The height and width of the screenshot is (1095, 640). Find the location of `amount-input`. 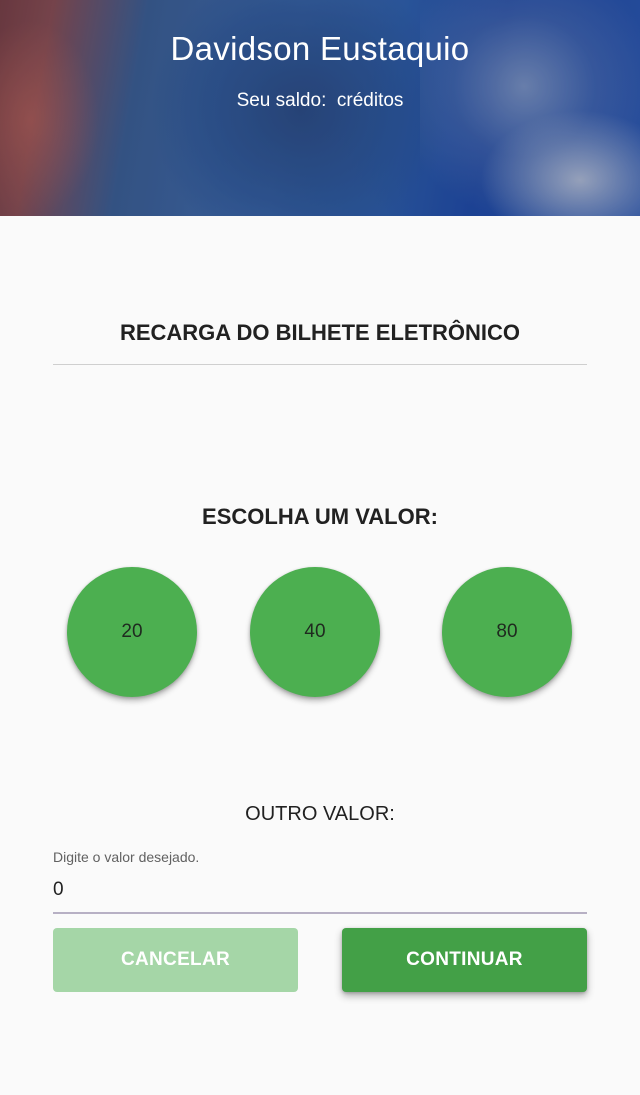

amount-input is located at coordinates (320, 891).